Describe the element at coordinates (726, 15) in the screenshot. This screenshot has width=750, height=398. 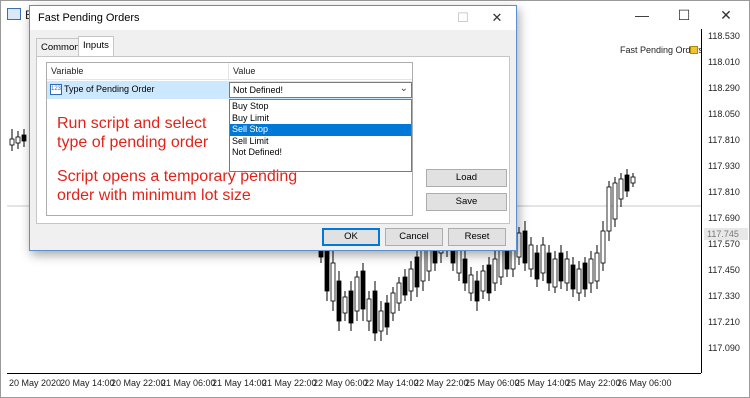
I see `close-button: ✕` at that location.